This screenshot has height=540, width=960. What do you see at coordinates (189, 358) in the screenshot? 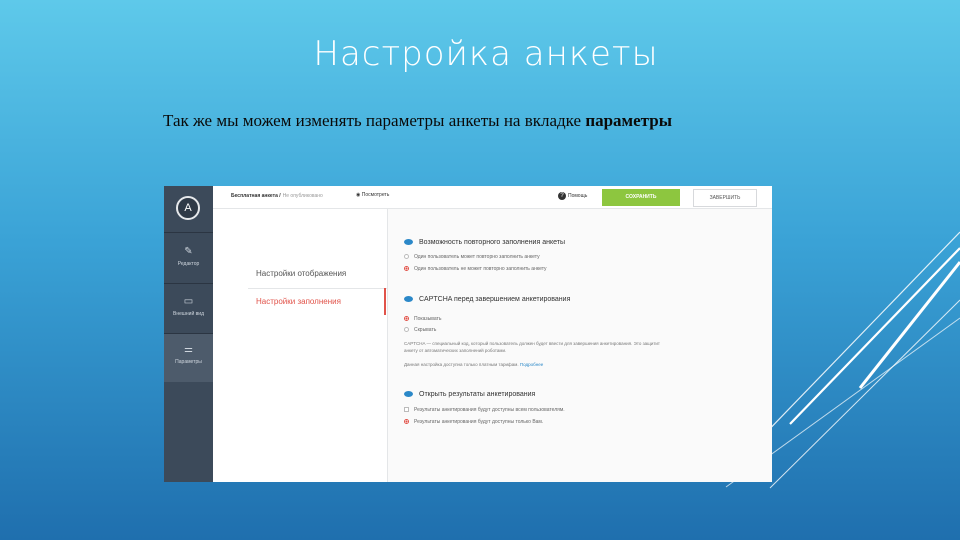
I see `sidebar-item-parameters: ⚌ Параметры` at bounding box center [189, 358].